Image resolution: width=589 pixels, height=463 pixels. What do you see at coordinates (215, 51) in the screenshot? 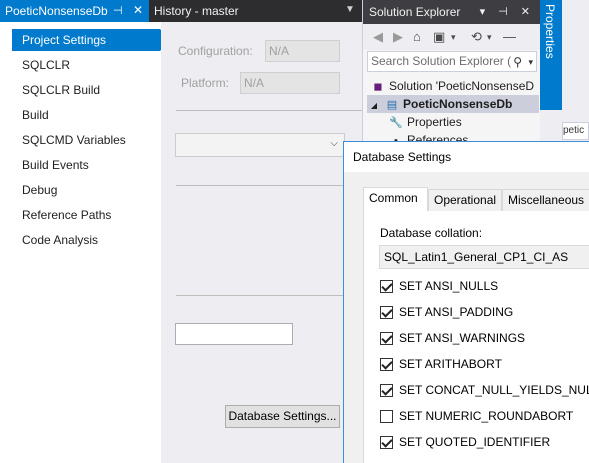
I see `configuration-label: Configuration:` at bounding box center [215, 51].